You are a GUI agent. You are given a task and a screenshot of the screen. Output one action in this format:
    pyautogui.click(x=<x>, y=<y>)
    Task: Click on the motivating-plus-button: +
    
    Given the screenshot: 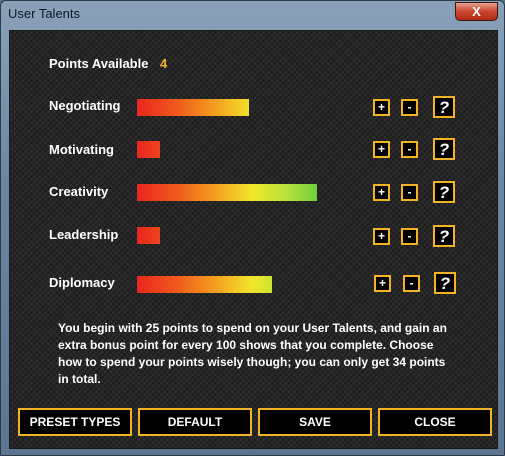 What is the action you would take?
    pyautogui.click(x=381, y=149)
    